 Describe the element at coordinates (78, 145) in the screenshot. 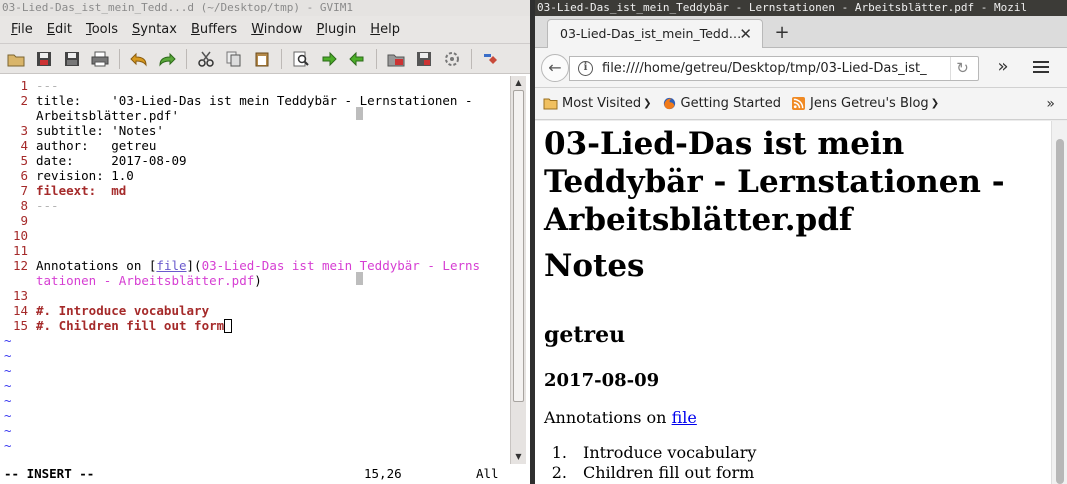

I see `editor-line-4: 4 author: getreu` at that location.